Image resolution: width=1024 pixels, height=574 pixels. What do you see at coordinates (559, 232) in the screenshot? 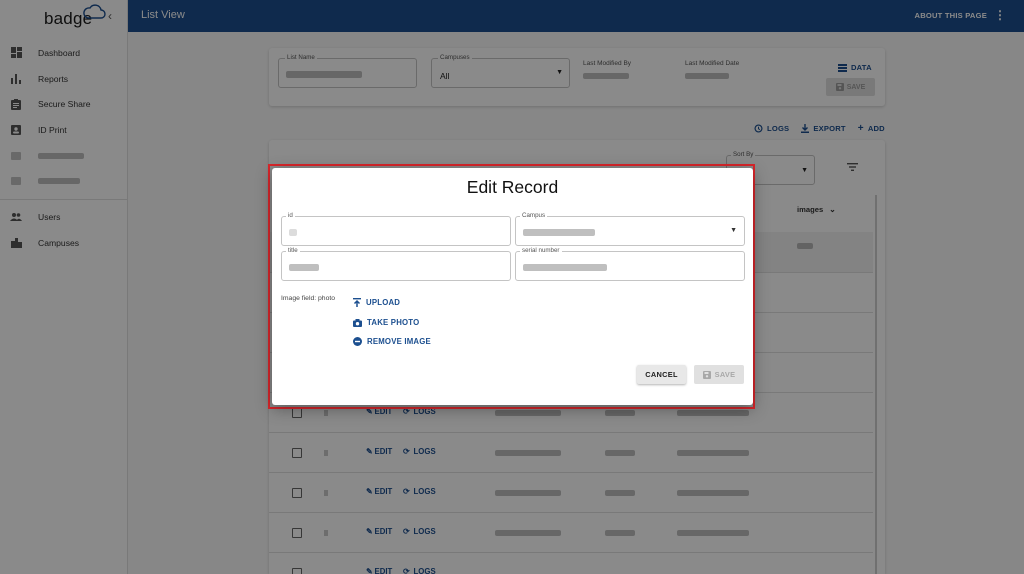
I see `campus-value` at bounding box center [559, 232].